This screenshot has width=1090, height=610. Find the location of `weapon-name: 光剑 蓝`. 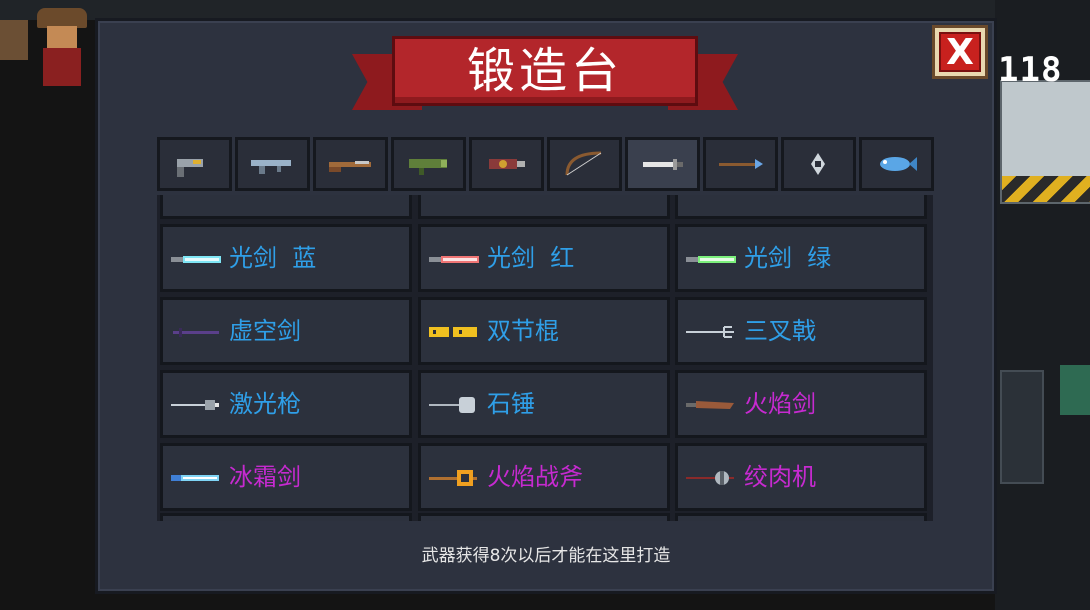

weapon-name: 光剑 蓝 is located at coordinates (273, 258).